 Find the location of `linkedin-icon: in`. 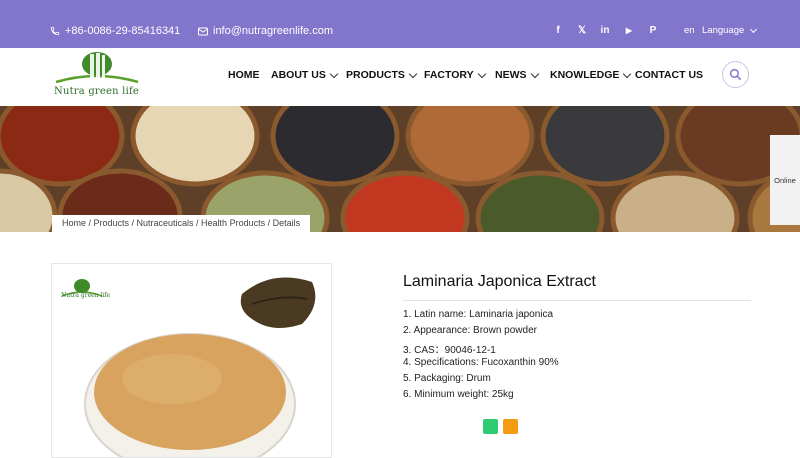

linkedin-icon: in is located at coordinates (605, 31).